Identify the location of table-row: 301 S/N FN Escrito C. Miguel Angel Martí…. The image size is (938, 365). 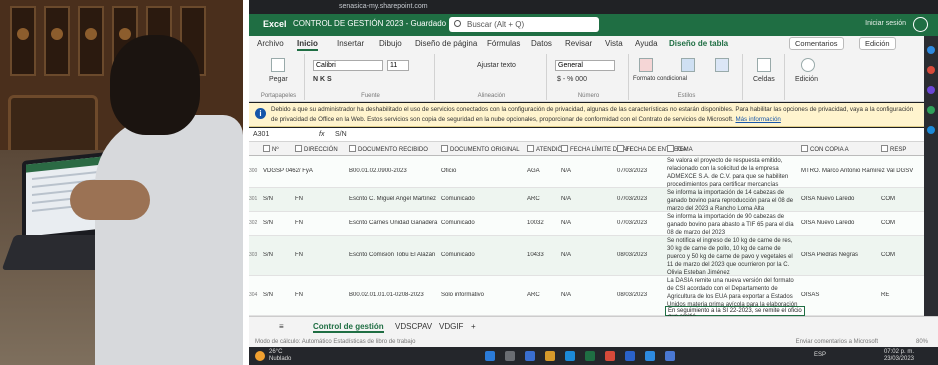
(593, 200).